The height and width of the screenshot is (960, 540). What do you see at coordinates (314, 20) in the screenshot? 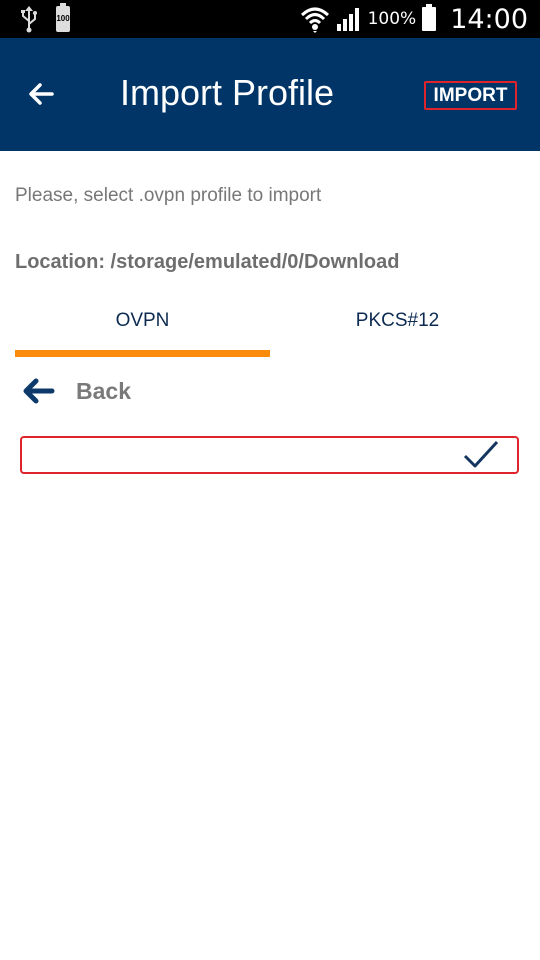
I see `wifi-icon` at bounding box center [314, 20].